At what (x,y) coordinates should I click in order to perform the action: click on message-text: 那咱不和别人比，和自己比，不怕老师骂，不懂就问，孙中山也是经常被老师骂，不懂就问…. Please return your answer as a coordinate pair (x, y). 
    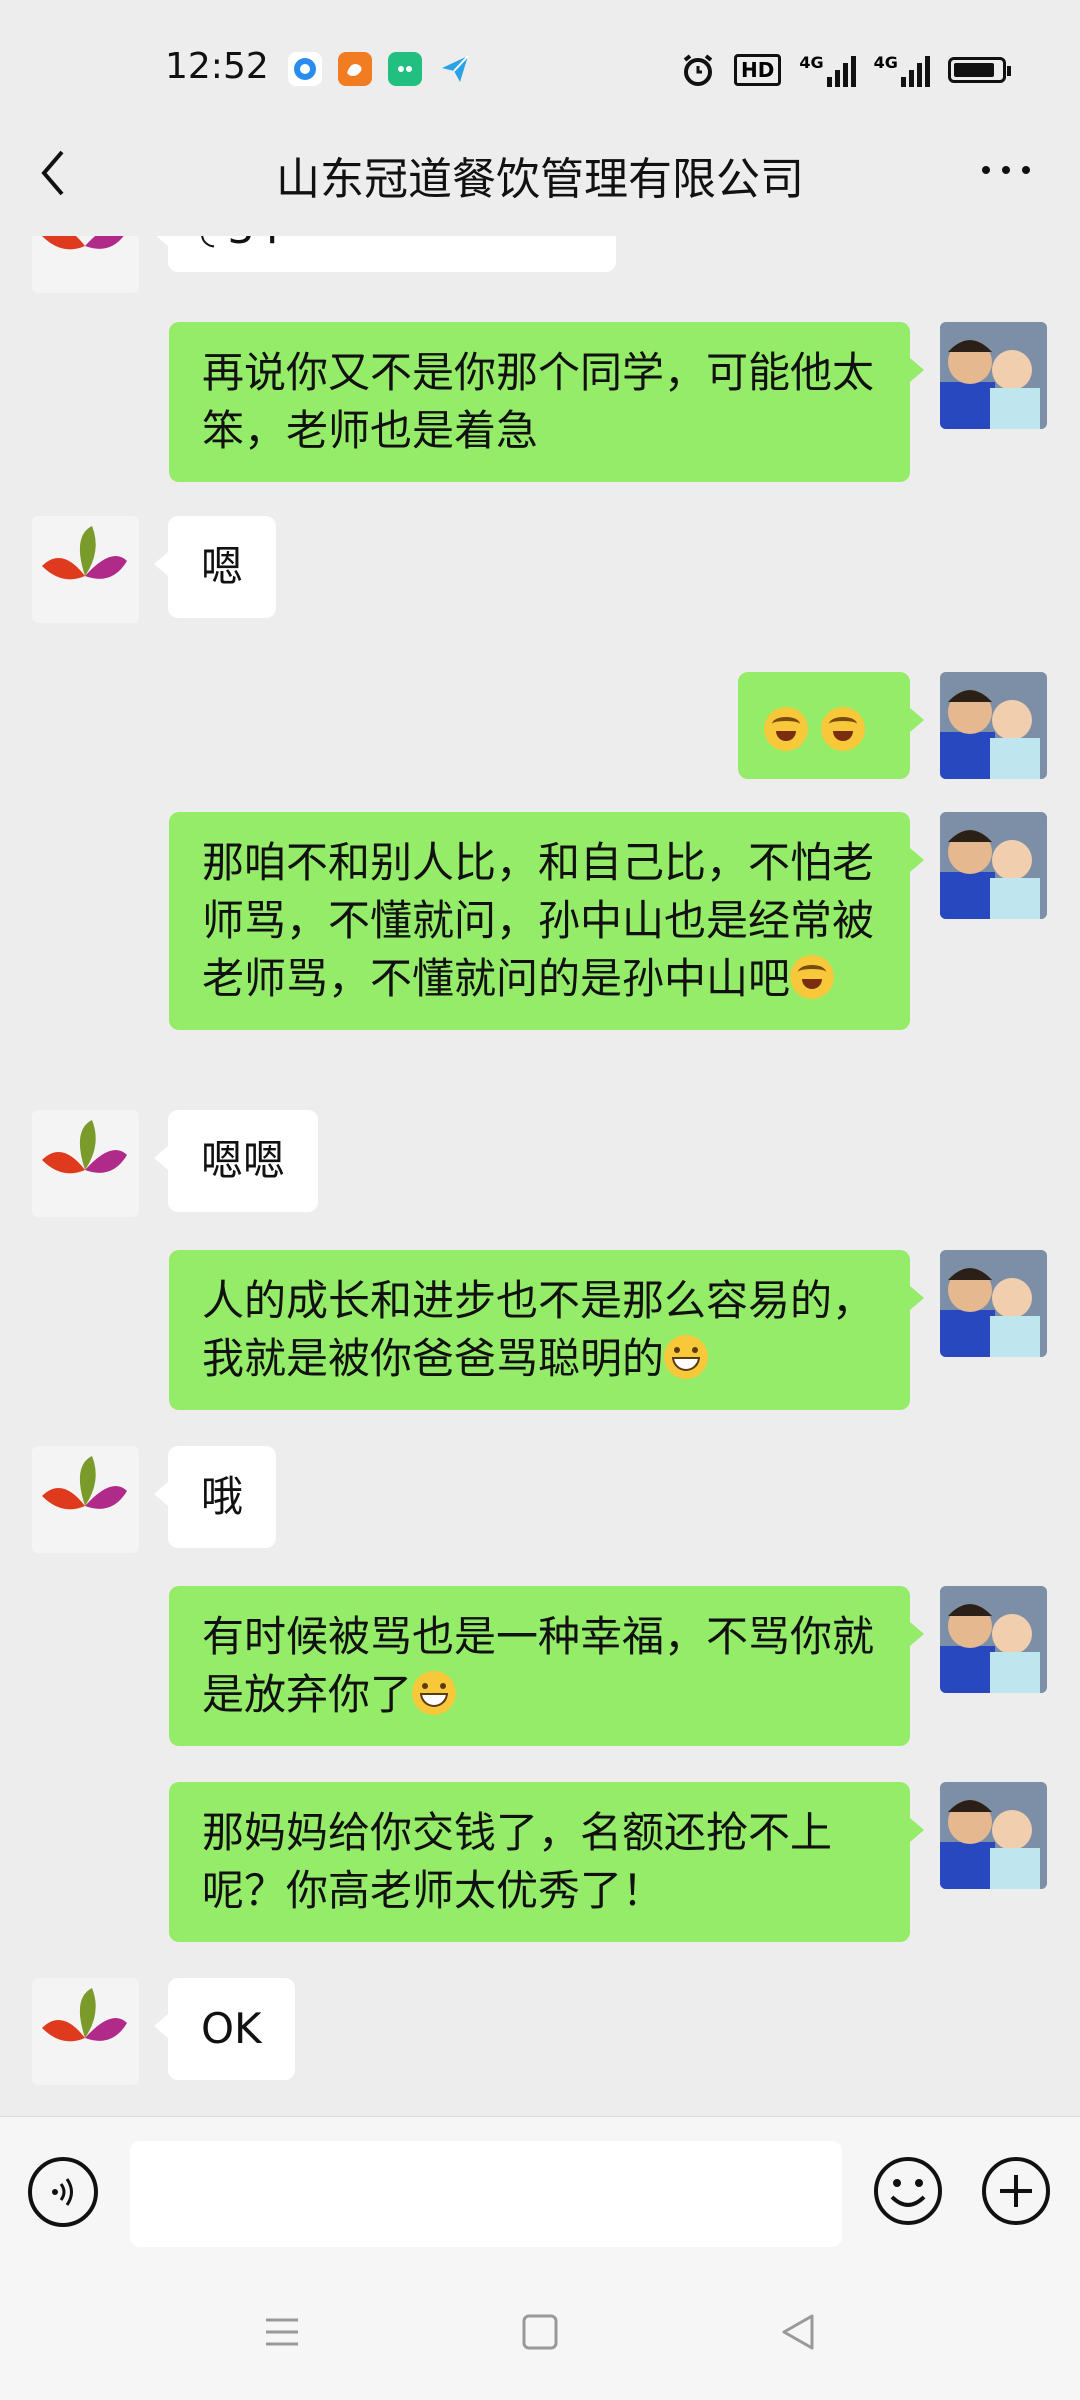
    Looking at the image, I should click on (538, 920).